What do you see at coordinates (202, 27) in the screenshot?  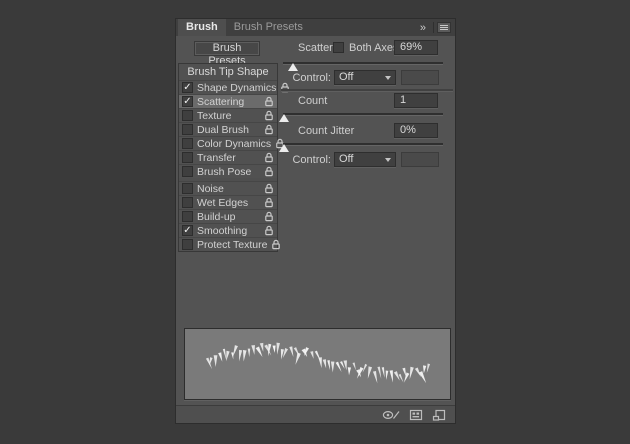 I see `tab-brush: Brush` at bounding box center [202, 27].